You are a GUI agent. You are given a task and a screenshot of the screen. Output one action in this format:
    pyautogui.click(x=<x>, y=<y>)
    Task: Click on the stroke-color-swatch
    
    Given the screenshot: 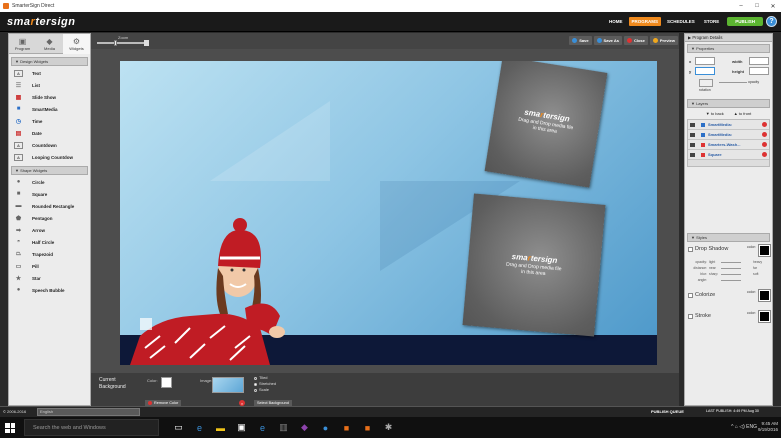 What is the action you would take?
    pyautogui.click(x=764, y=316)
    